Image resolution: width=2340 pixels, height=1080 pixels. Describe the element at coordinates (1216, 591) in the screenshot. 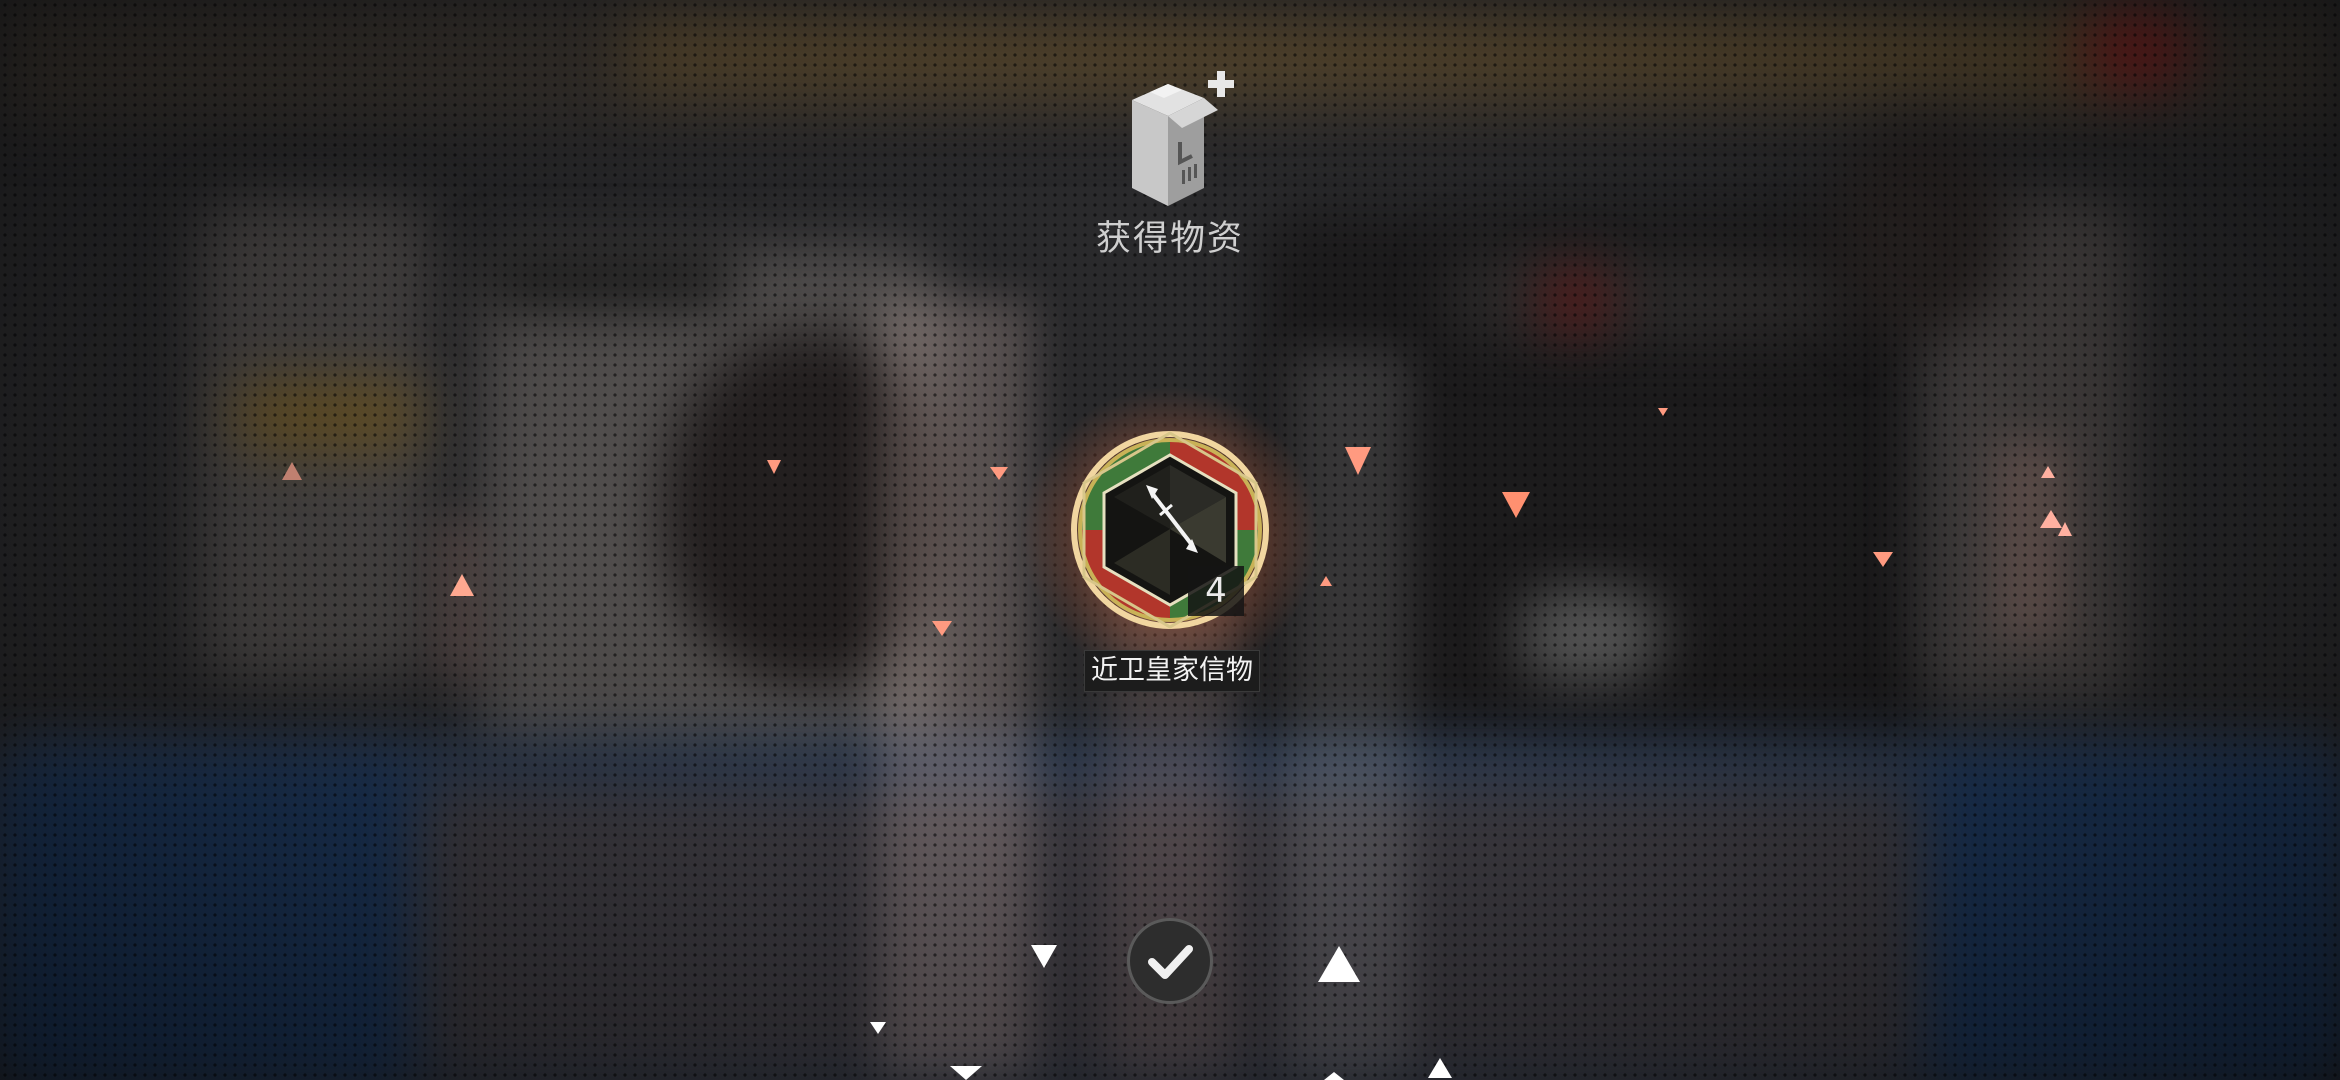

I see `item-count-badge: 4` at that location.